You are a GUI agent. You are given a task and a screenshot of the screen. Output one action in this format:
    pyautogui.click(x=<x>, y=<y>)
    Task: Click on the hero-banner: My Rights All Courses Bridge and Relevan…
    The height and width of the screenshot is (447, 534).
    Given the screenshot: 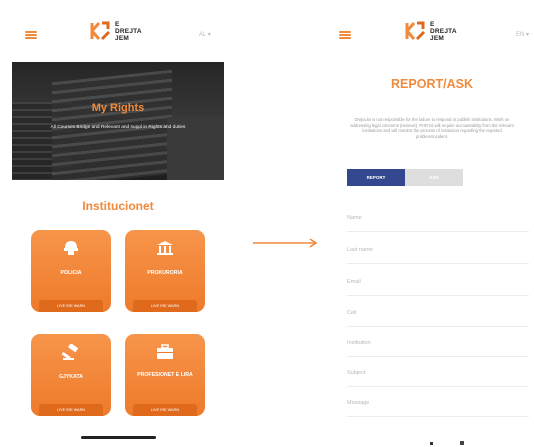 What is the action you would take?
    pyautogui.click(x=118, y=121)
    